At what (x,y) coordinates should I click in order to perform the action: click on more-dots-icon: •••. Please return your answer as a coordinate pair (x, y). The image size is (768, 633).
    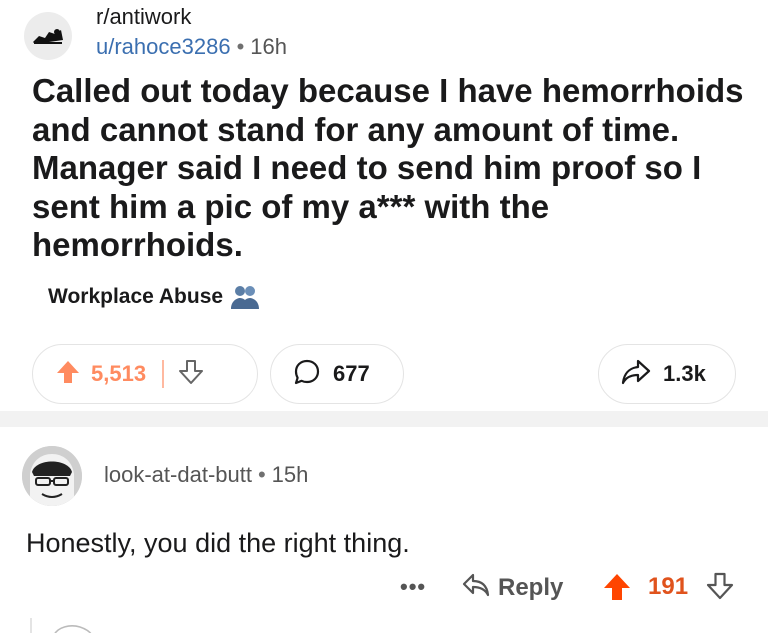
    Looking at the image, I should click on (413, 587).